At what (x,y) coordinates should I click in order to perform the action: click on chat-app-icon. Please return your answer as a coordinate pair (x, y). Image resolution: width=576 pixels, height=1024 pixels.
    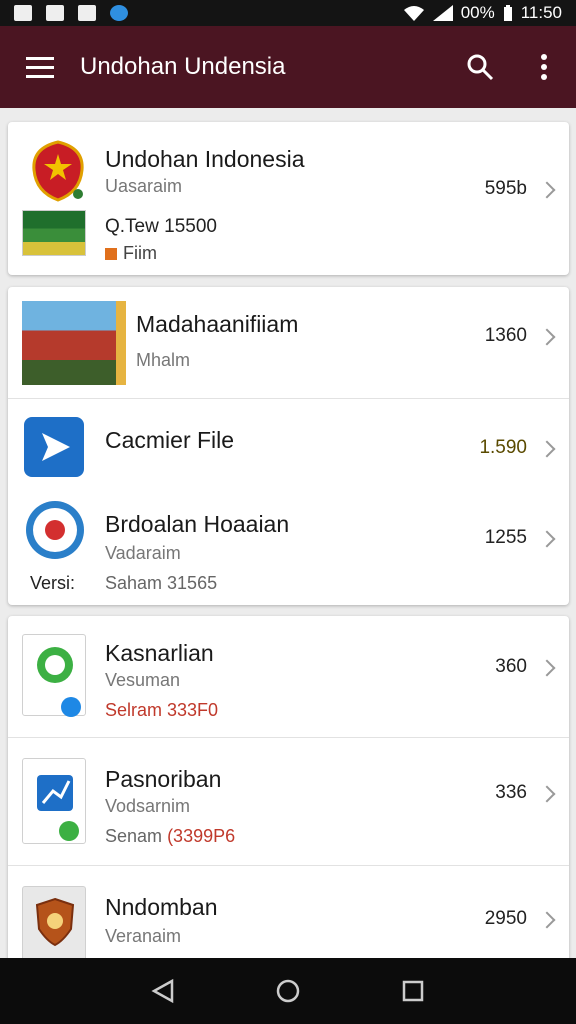
    Looking at the image, I should click on (54, 675).